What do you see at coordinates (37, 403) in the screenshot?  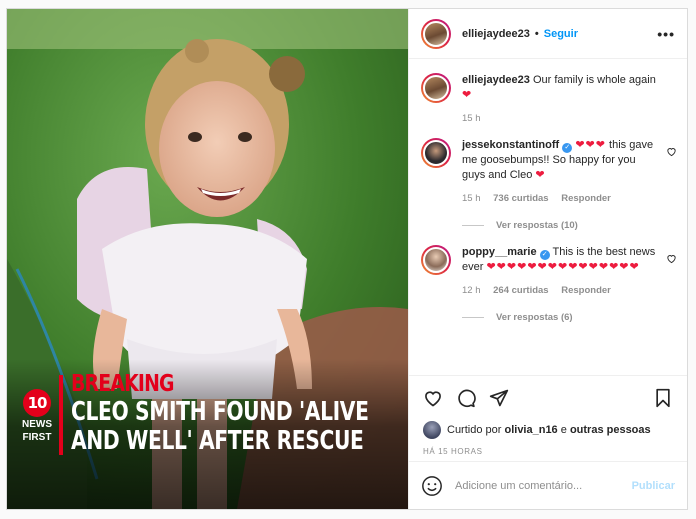 I see `logo-number: 10` at bounding box center [37, 403].